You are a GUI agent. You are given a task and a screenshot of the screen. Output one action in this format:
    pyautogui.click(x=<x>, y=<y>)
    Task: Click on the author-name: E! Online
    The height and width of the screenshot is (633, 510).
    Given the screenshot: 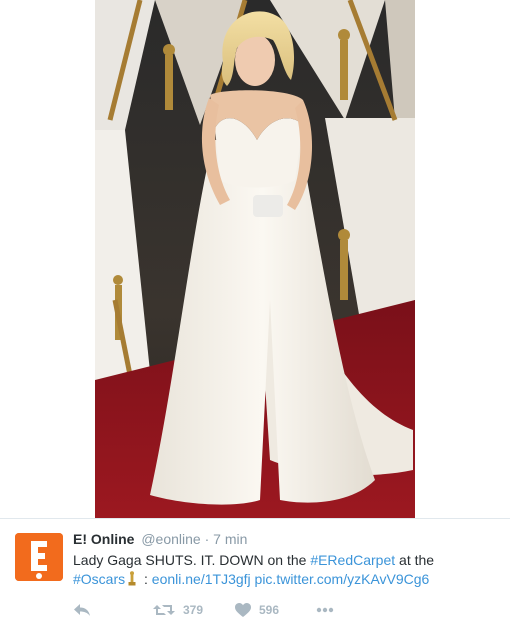 What is the action you would take?
    pyautogui.click(x=103, y=539)
    